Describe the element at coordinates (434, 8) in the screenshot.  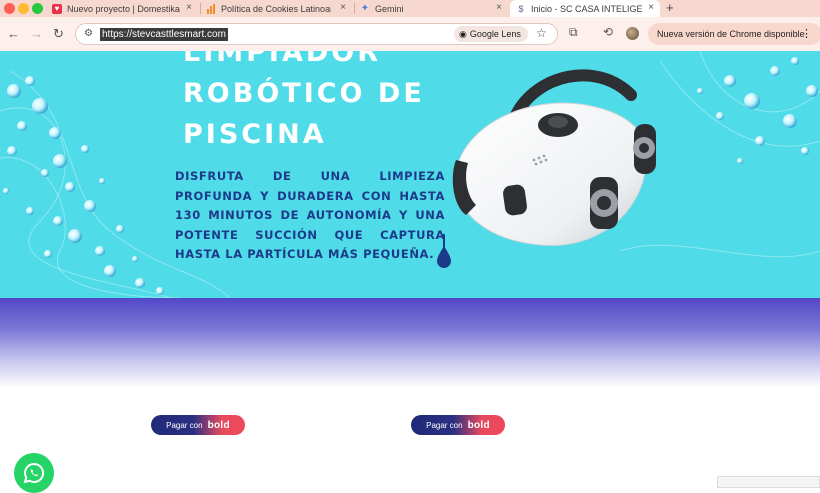
I see `tab-gemini: ✦ Gemini ×` at that location.